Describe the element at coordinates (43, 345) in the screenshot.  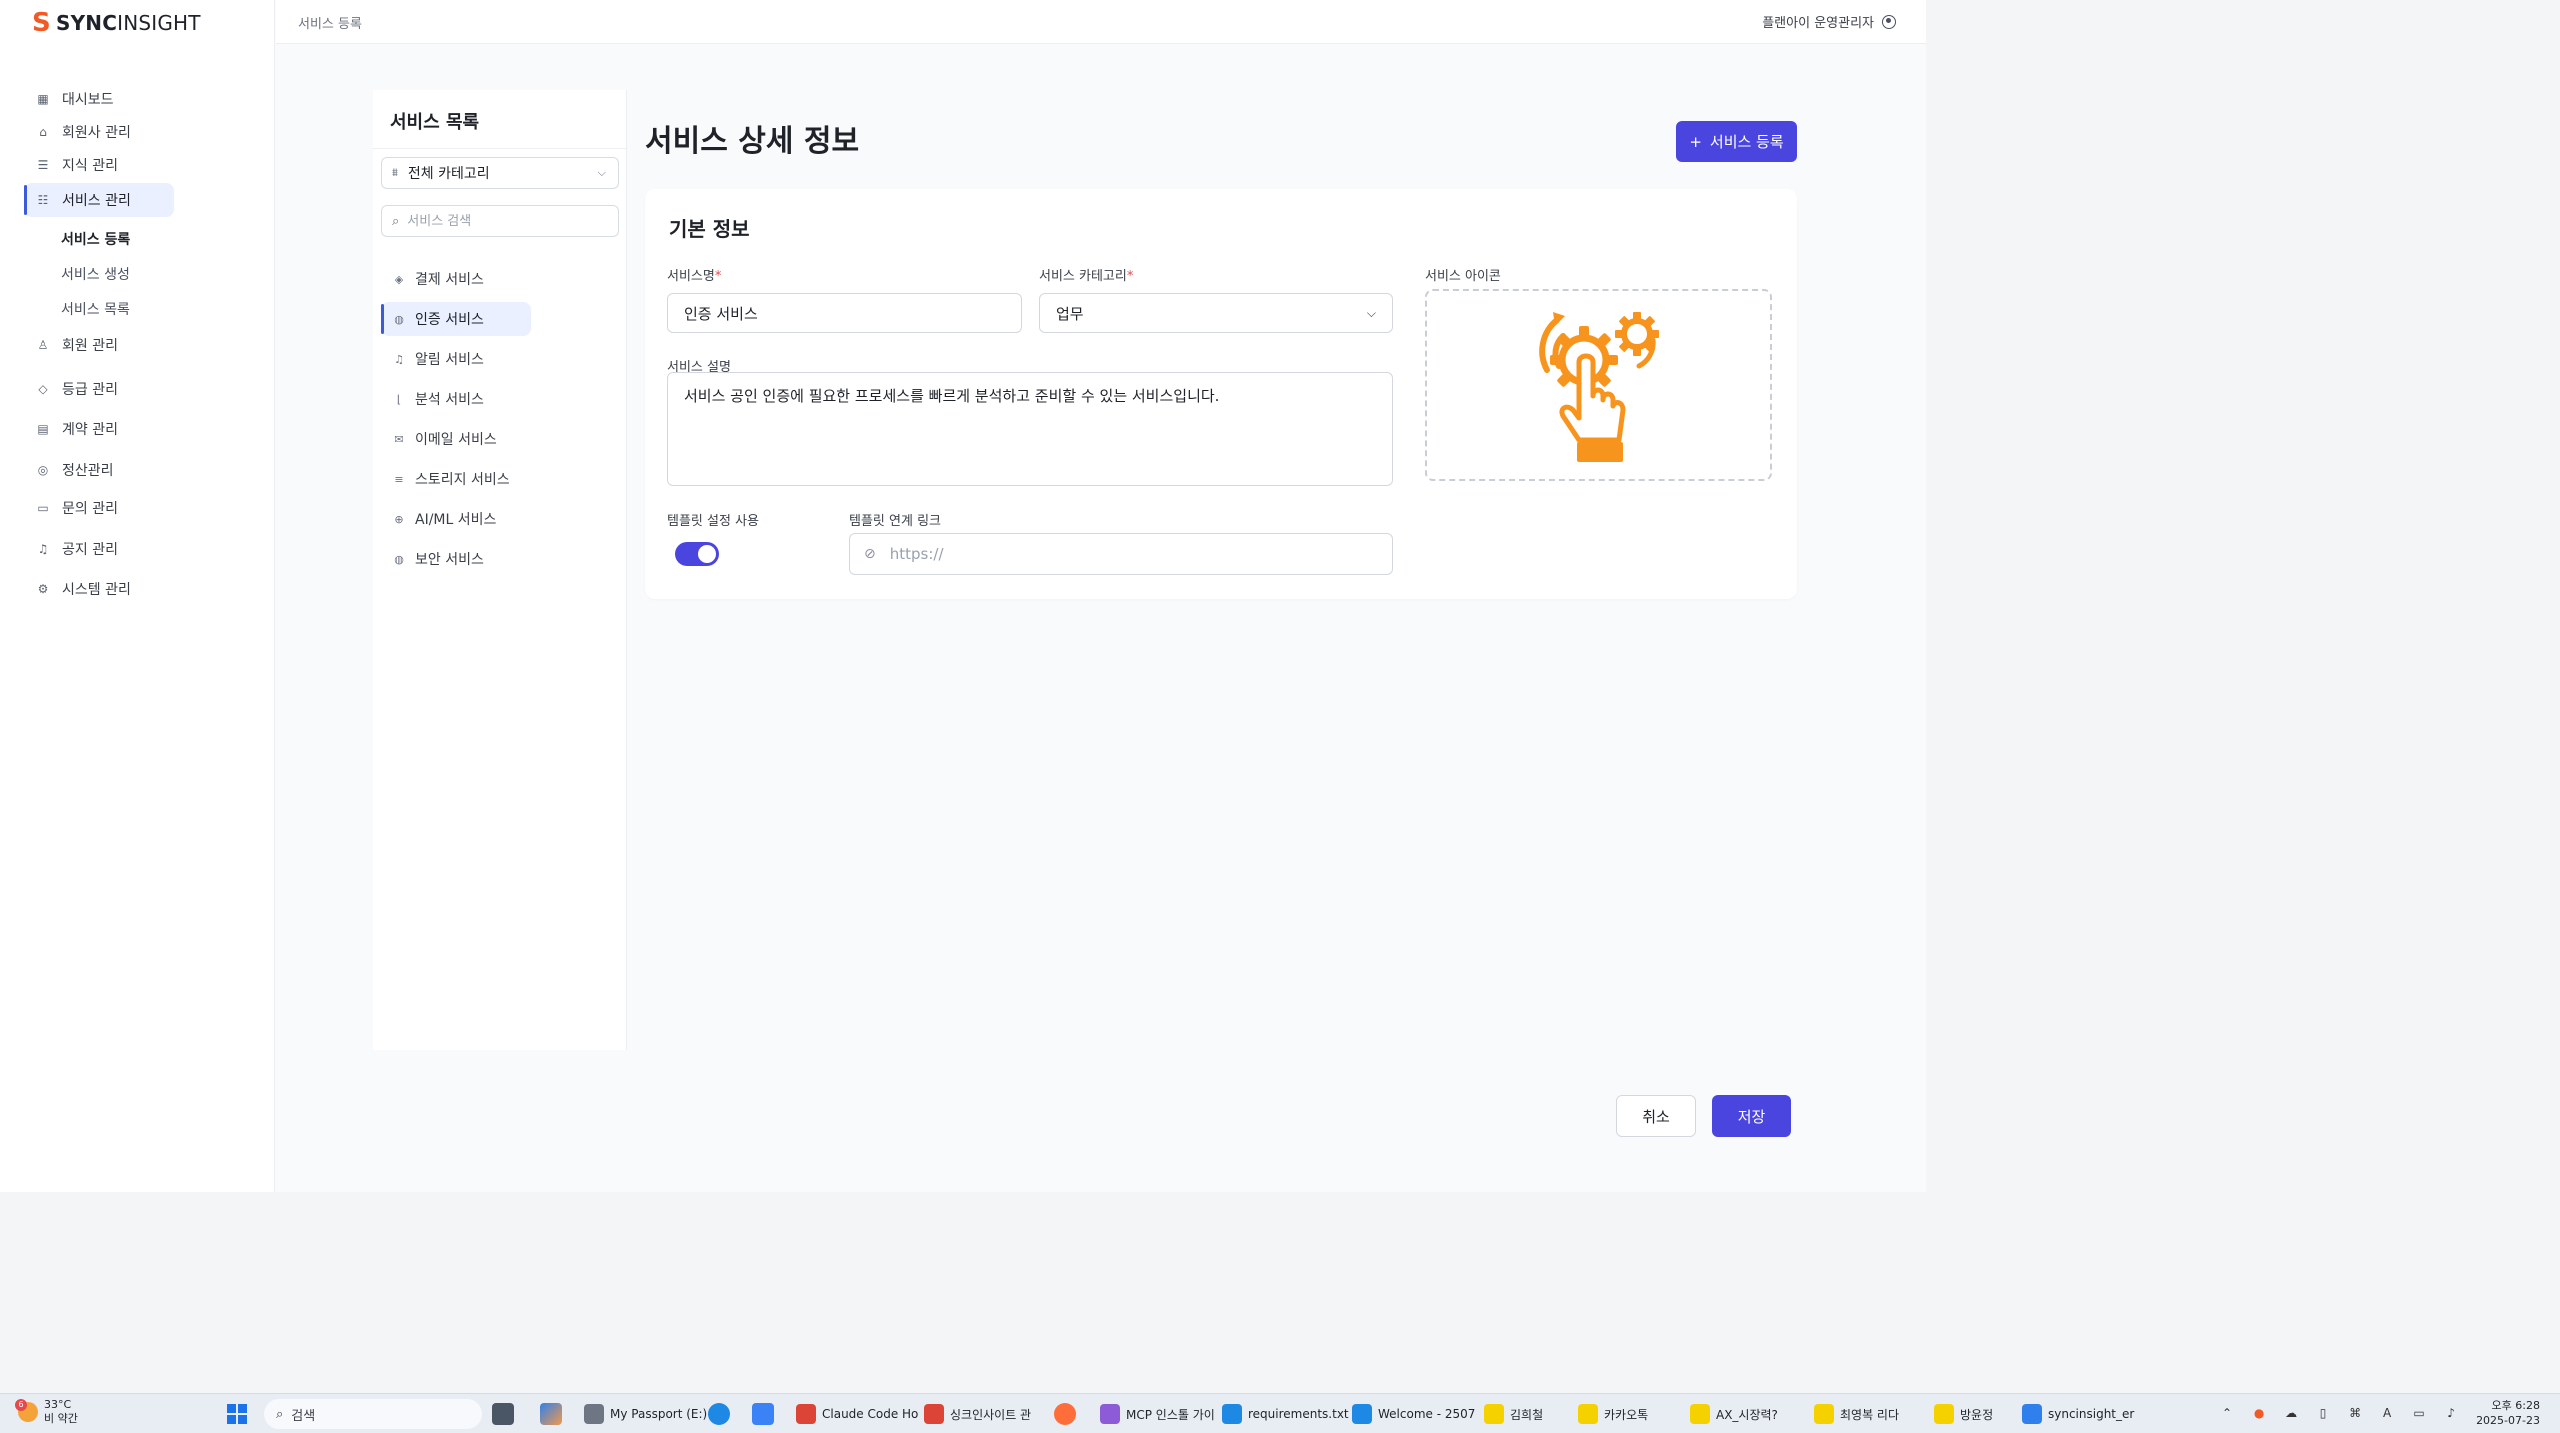
I see `user-icon: ♙` at that location.